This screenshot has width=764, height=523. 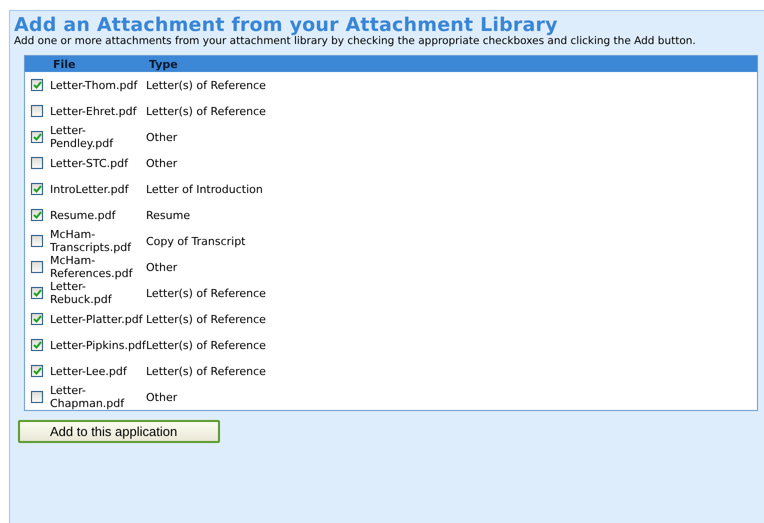 What do you see at coordinates (204, 189) in the screenshot?
I see `file-type: Letter of Introduction` at bounding box center [204, 189].